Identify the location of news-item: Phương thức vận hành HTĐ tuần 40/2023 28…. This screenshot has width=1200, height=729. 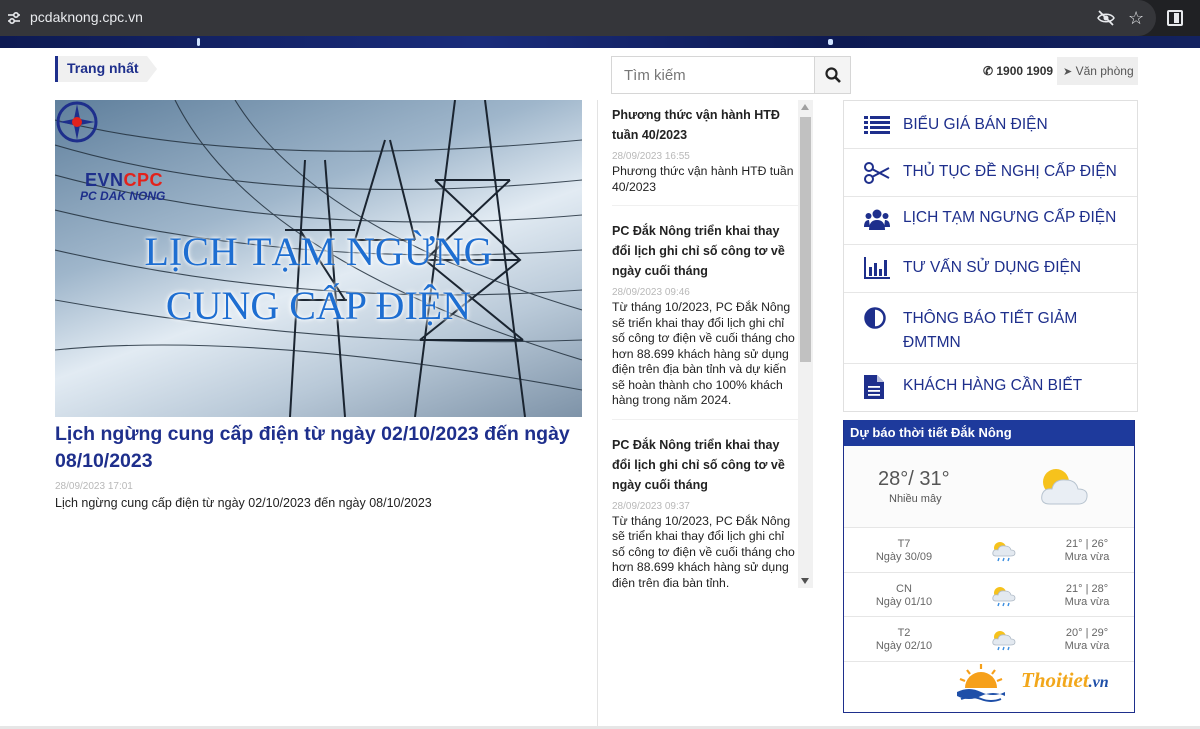
(698, 147).